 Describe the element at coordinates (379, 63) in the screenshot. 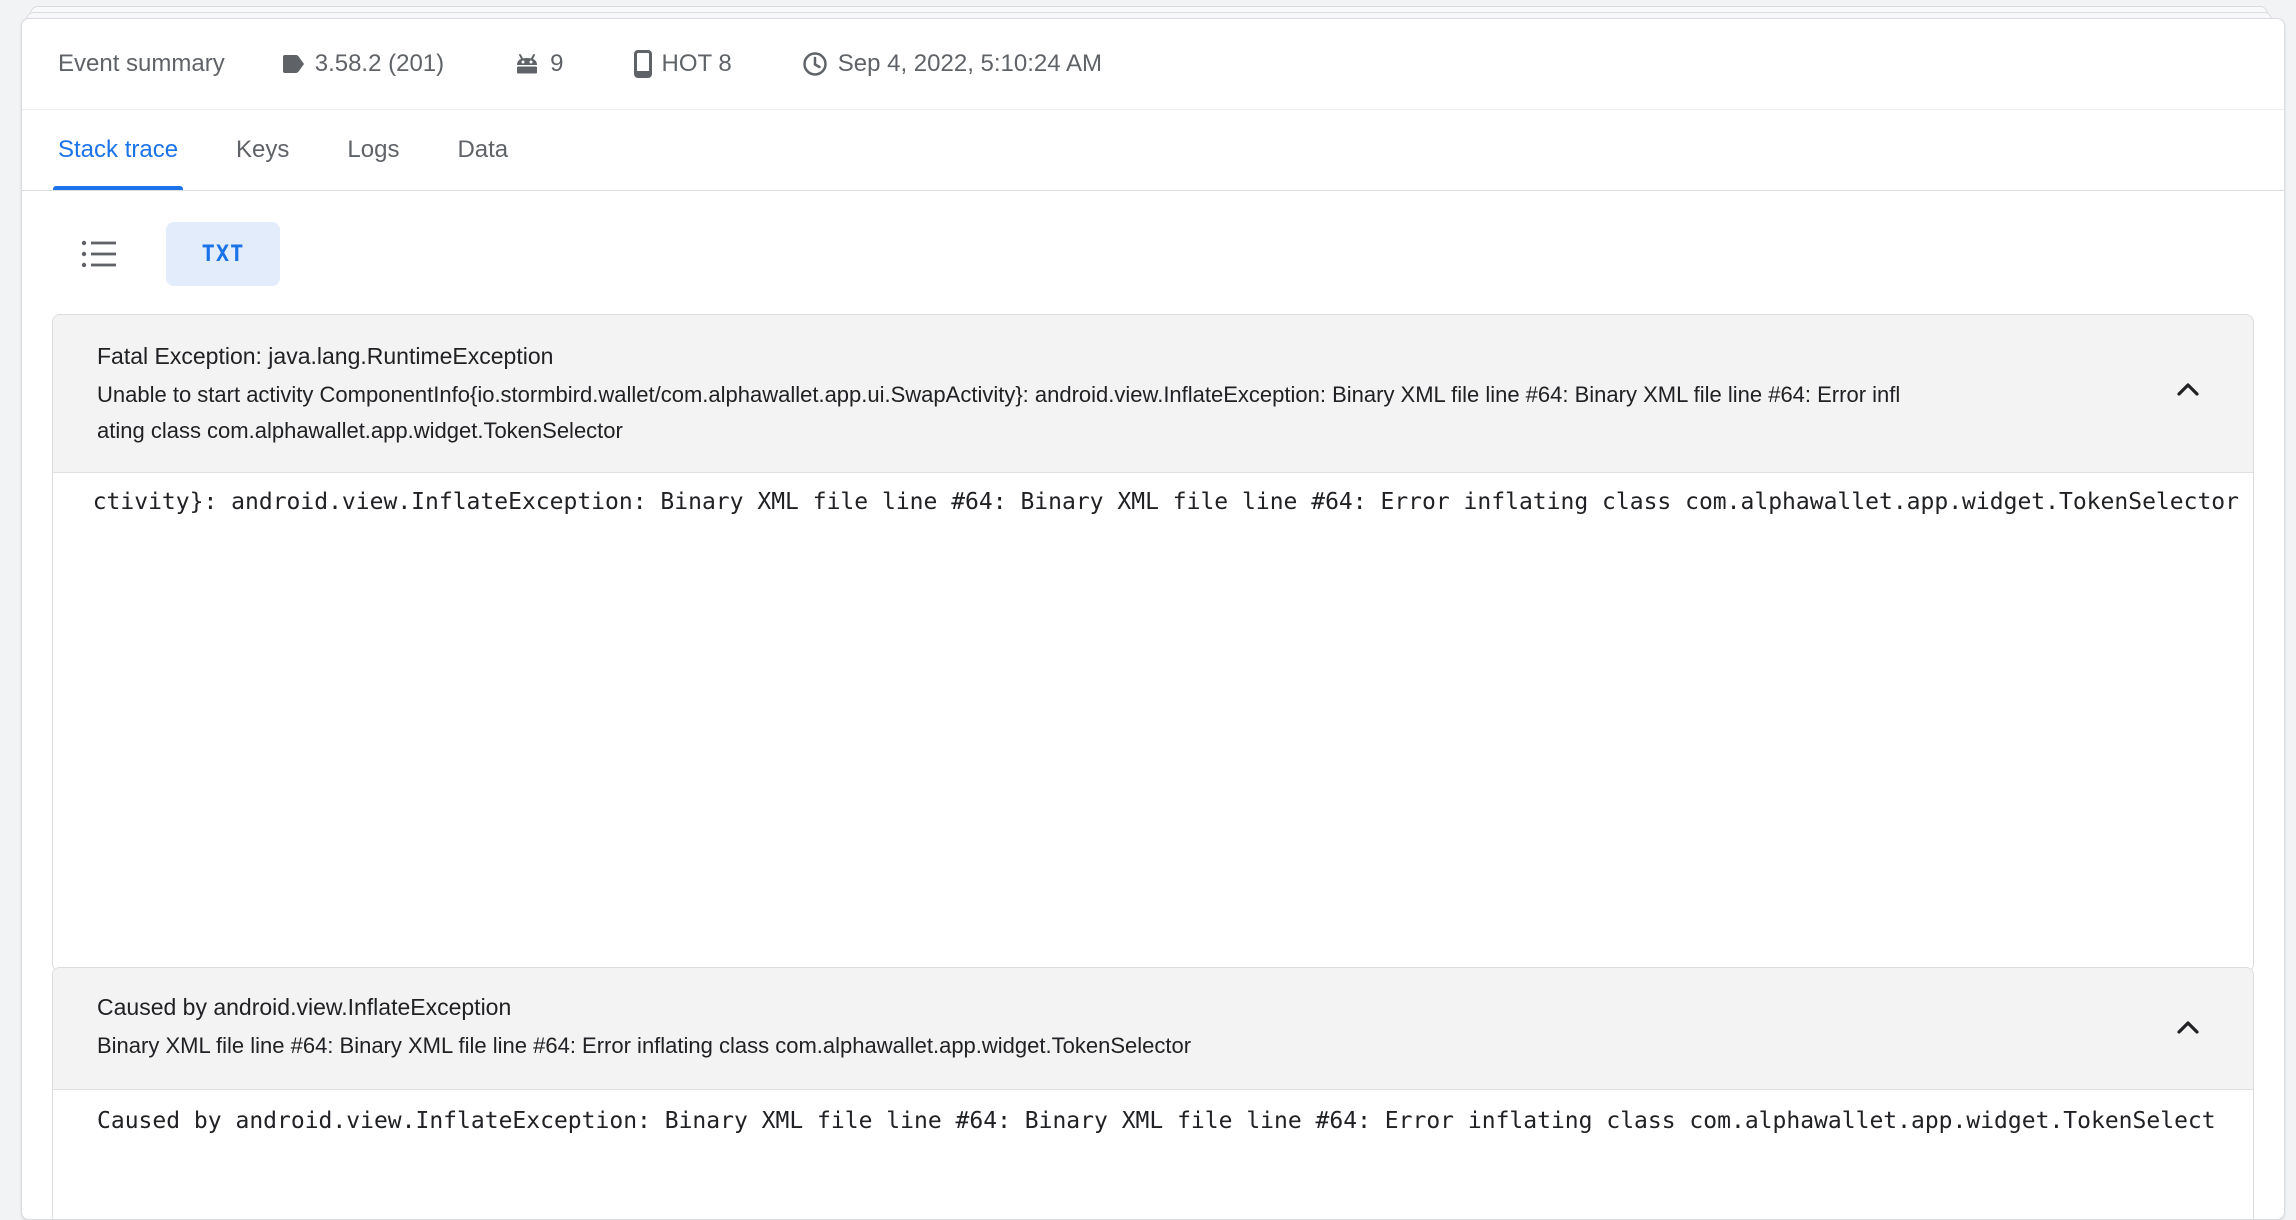

I see `app-version-text: 3.58.2 (201)` at that location.